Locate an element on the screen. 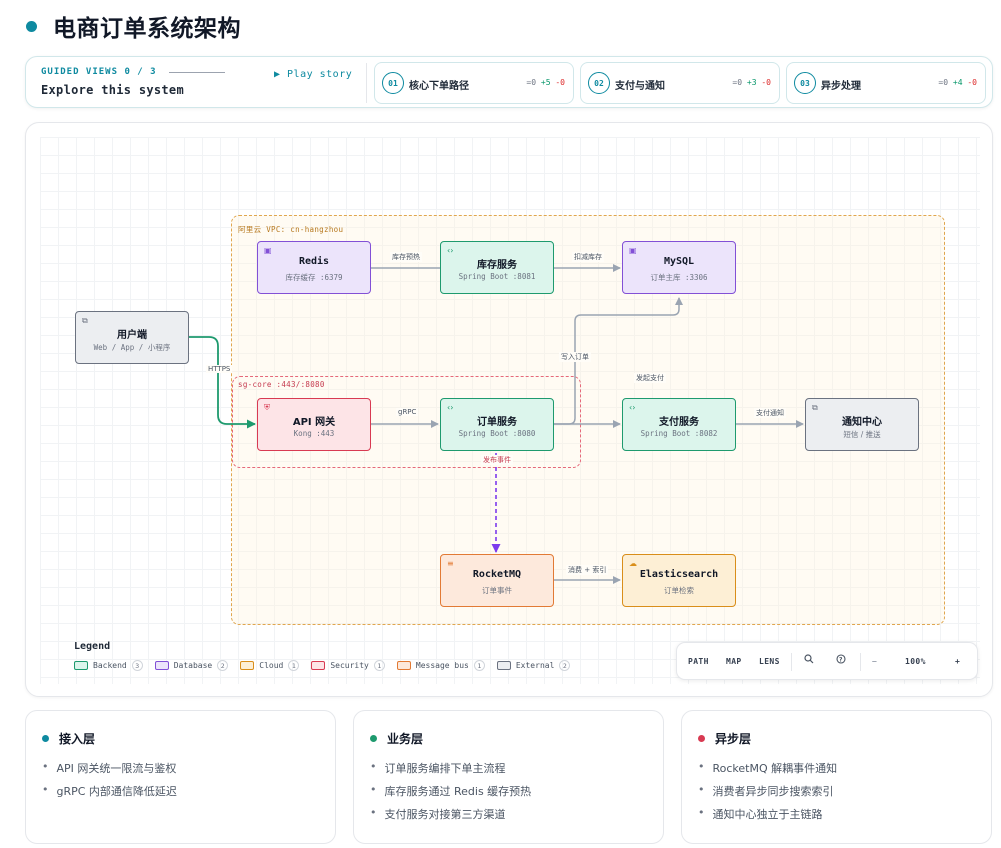  search-icon is located at coordinates (809, 660).